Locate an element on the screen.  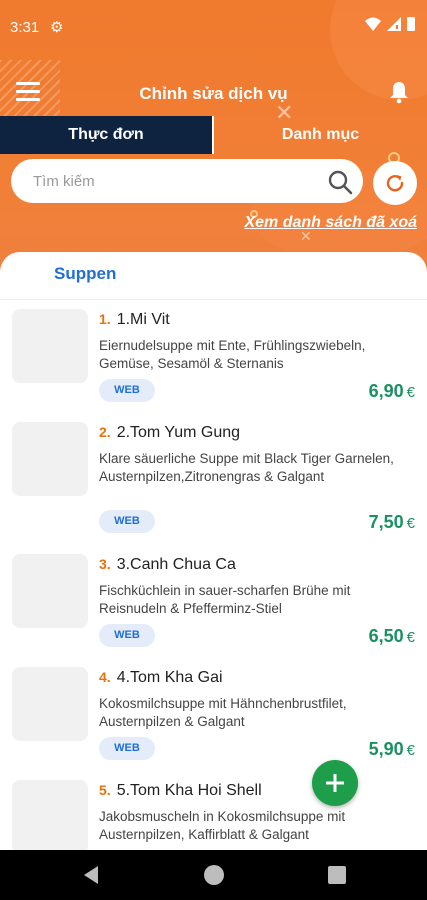
item-title: 5. 5.Tom Kha Hoi Shell is located at coordinates (180, 791).